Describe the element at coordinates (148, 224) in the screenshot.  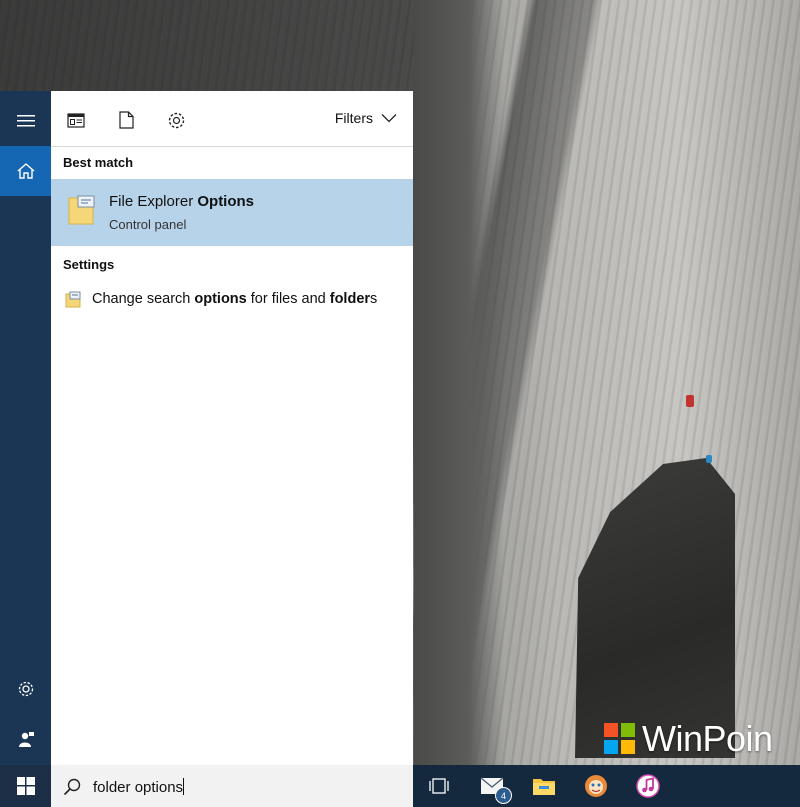
I see `best-match-subtitle: Control panel` at that location.